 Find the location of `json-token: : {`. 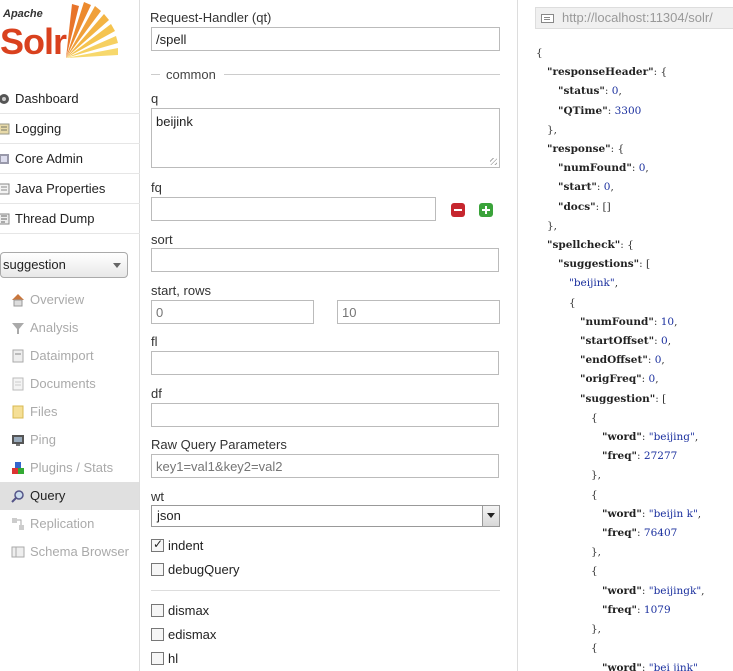

json-token: : { is located at coordinates (617, 149).